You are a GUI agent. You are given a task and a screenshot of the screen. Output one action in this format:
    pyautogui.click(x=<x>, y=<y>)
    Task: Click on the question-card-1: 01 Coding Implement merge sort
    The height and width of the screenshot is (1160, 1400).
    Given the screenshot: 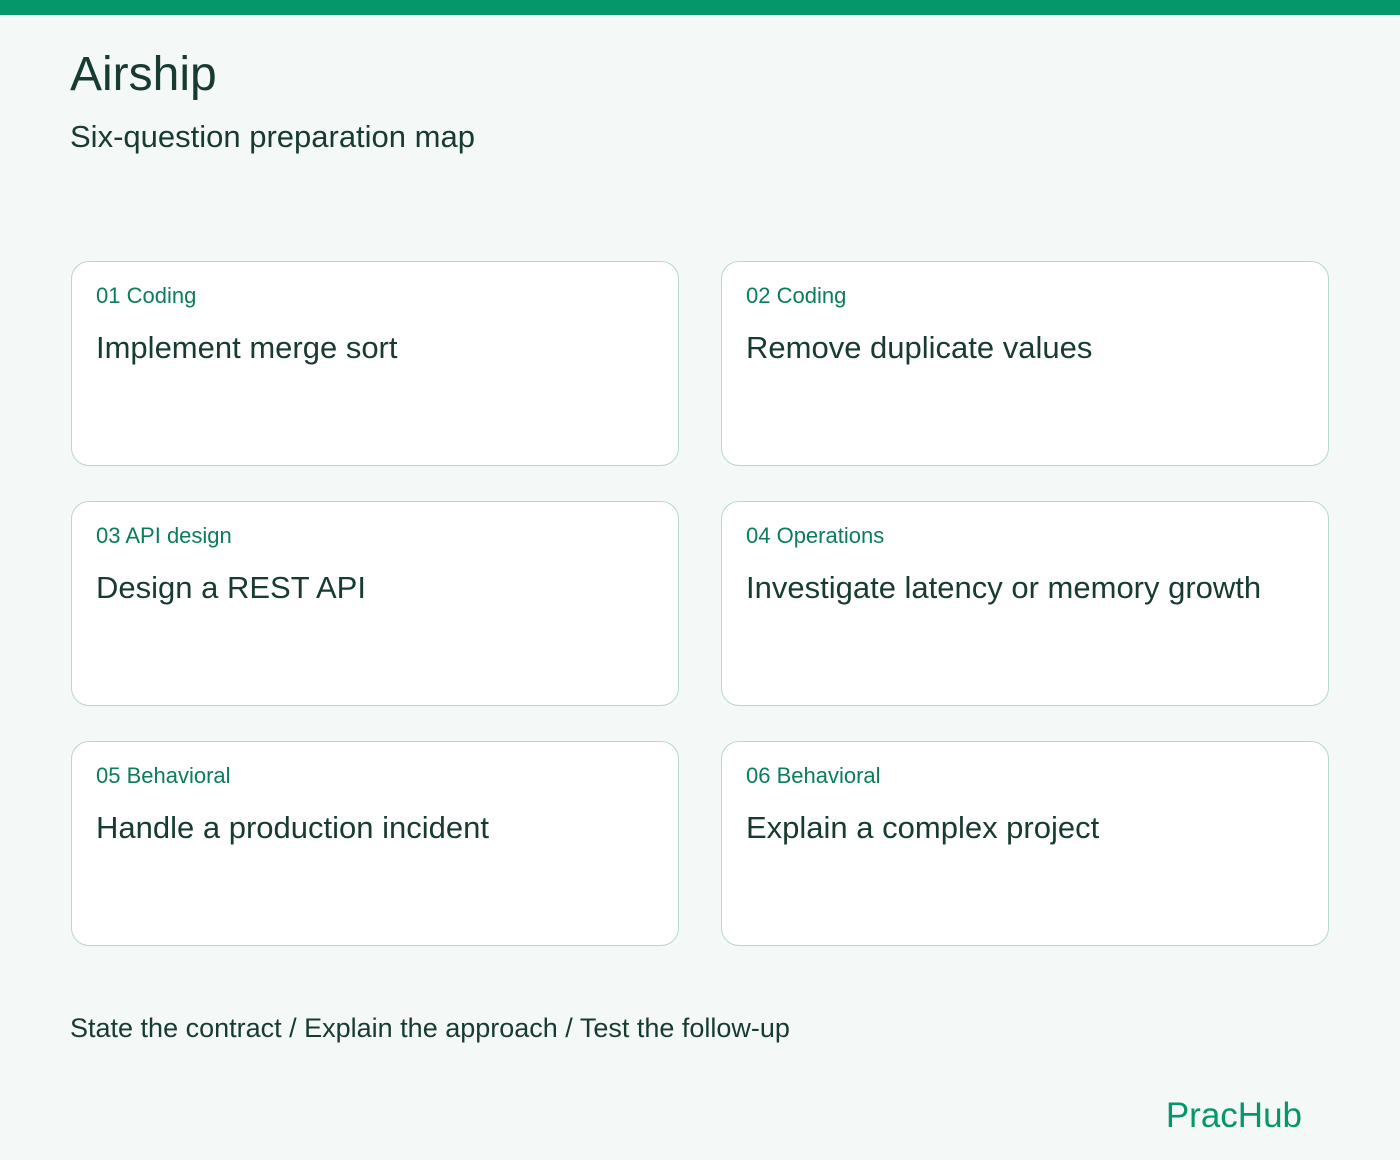 What is the action you would take?
    pyautogui.click(x=375, y=363)
    